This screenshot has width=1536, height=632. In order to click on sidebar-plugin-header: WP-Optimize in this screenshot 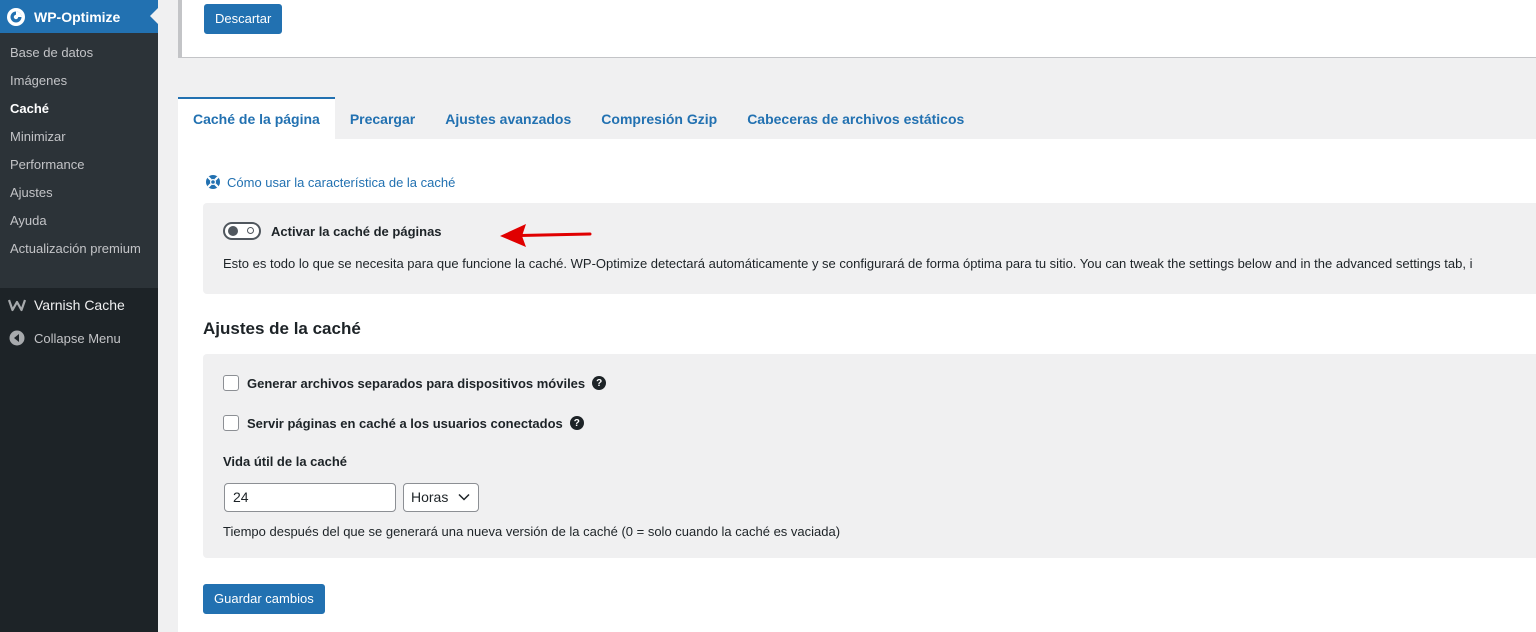, I will do `click(79, 16)`.